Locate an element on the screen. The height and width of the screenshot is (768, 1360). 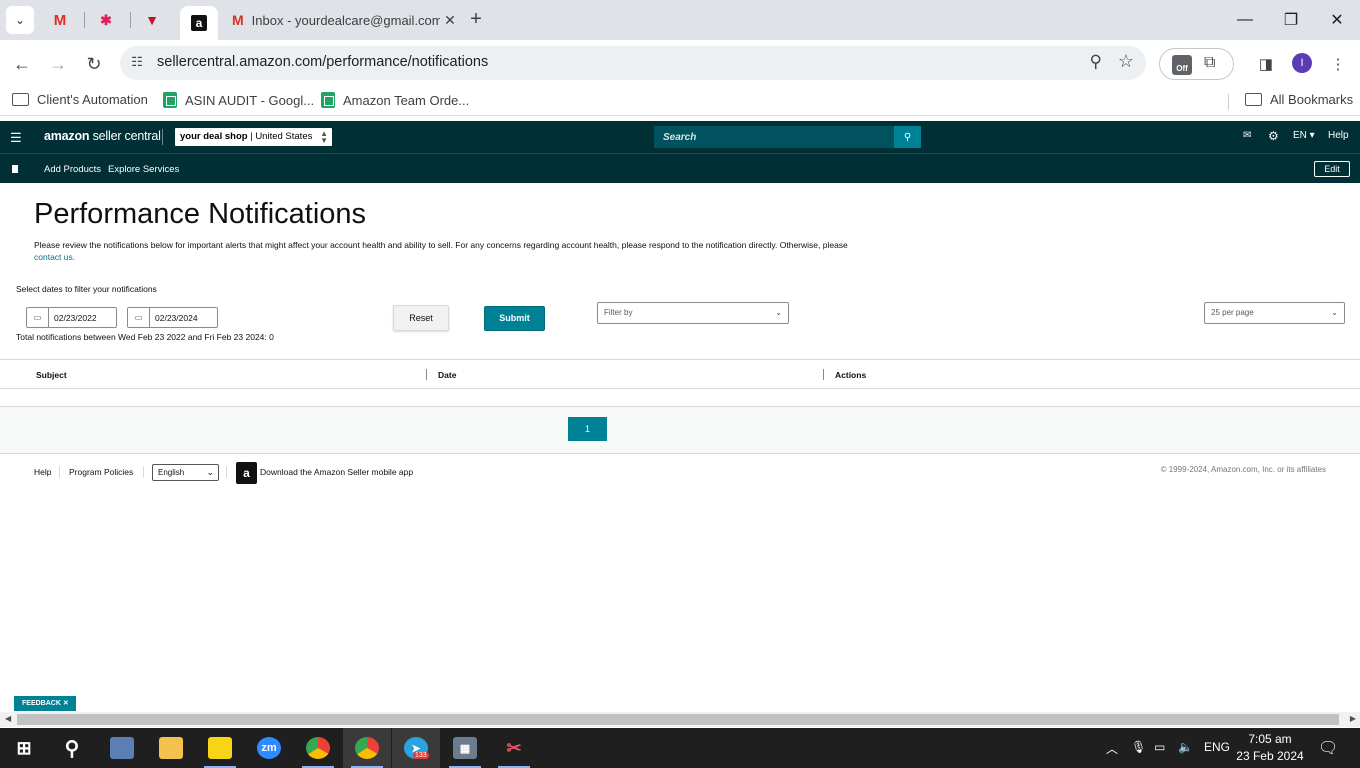
telegram-icon: ➤ is located at coordinates (416, 748).